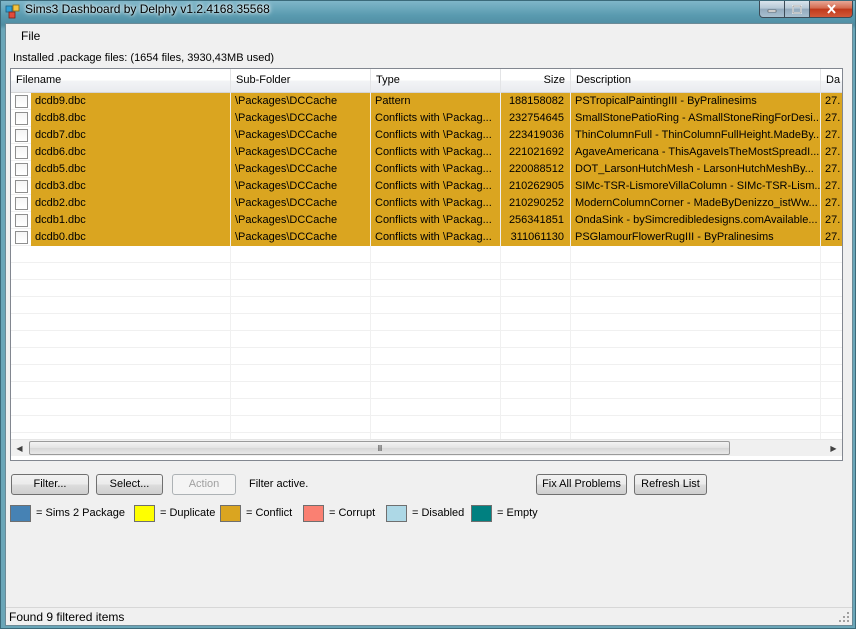  I want to click on legend-disabled: = Disabled, so click(425, 513).